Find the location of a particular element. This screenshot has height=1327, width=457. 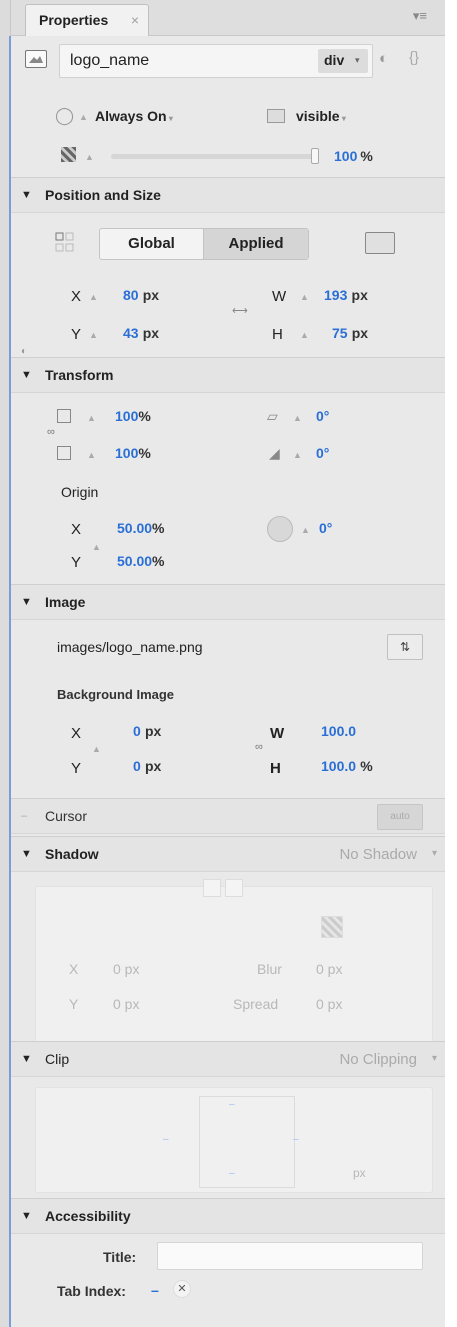

shadow-y-value: 0 px is located at coordinates (126, 1004).